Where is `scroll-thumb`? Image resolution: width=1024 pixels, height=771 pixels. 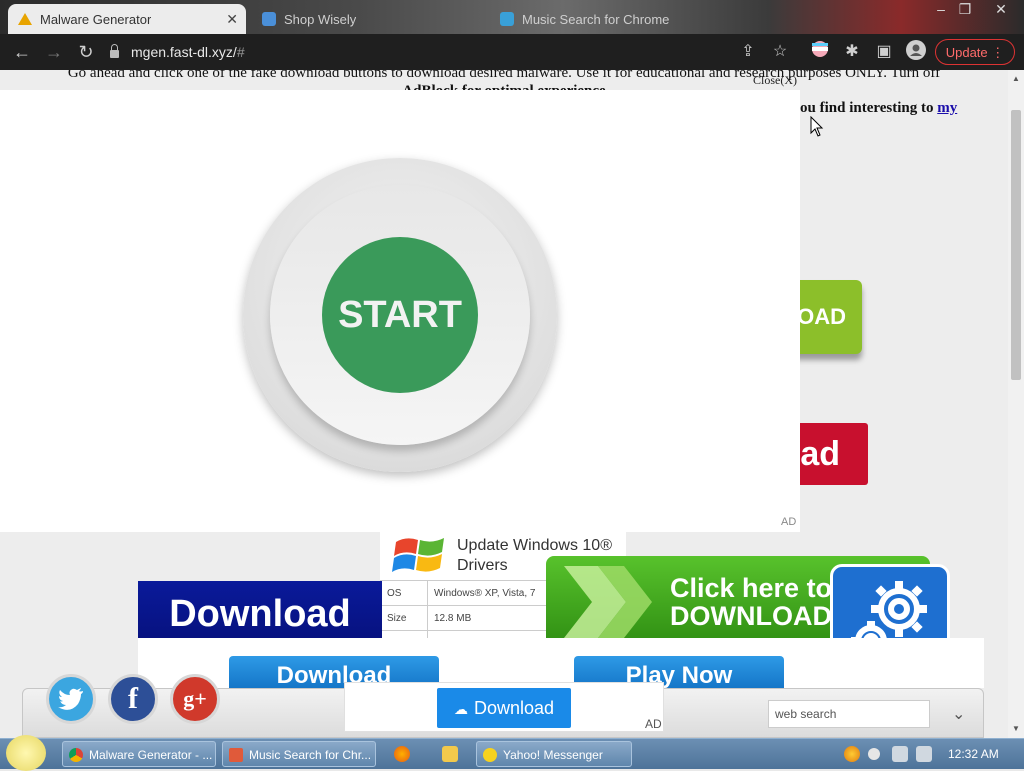
scroll-thumb is located at coordinates (1016, 245).